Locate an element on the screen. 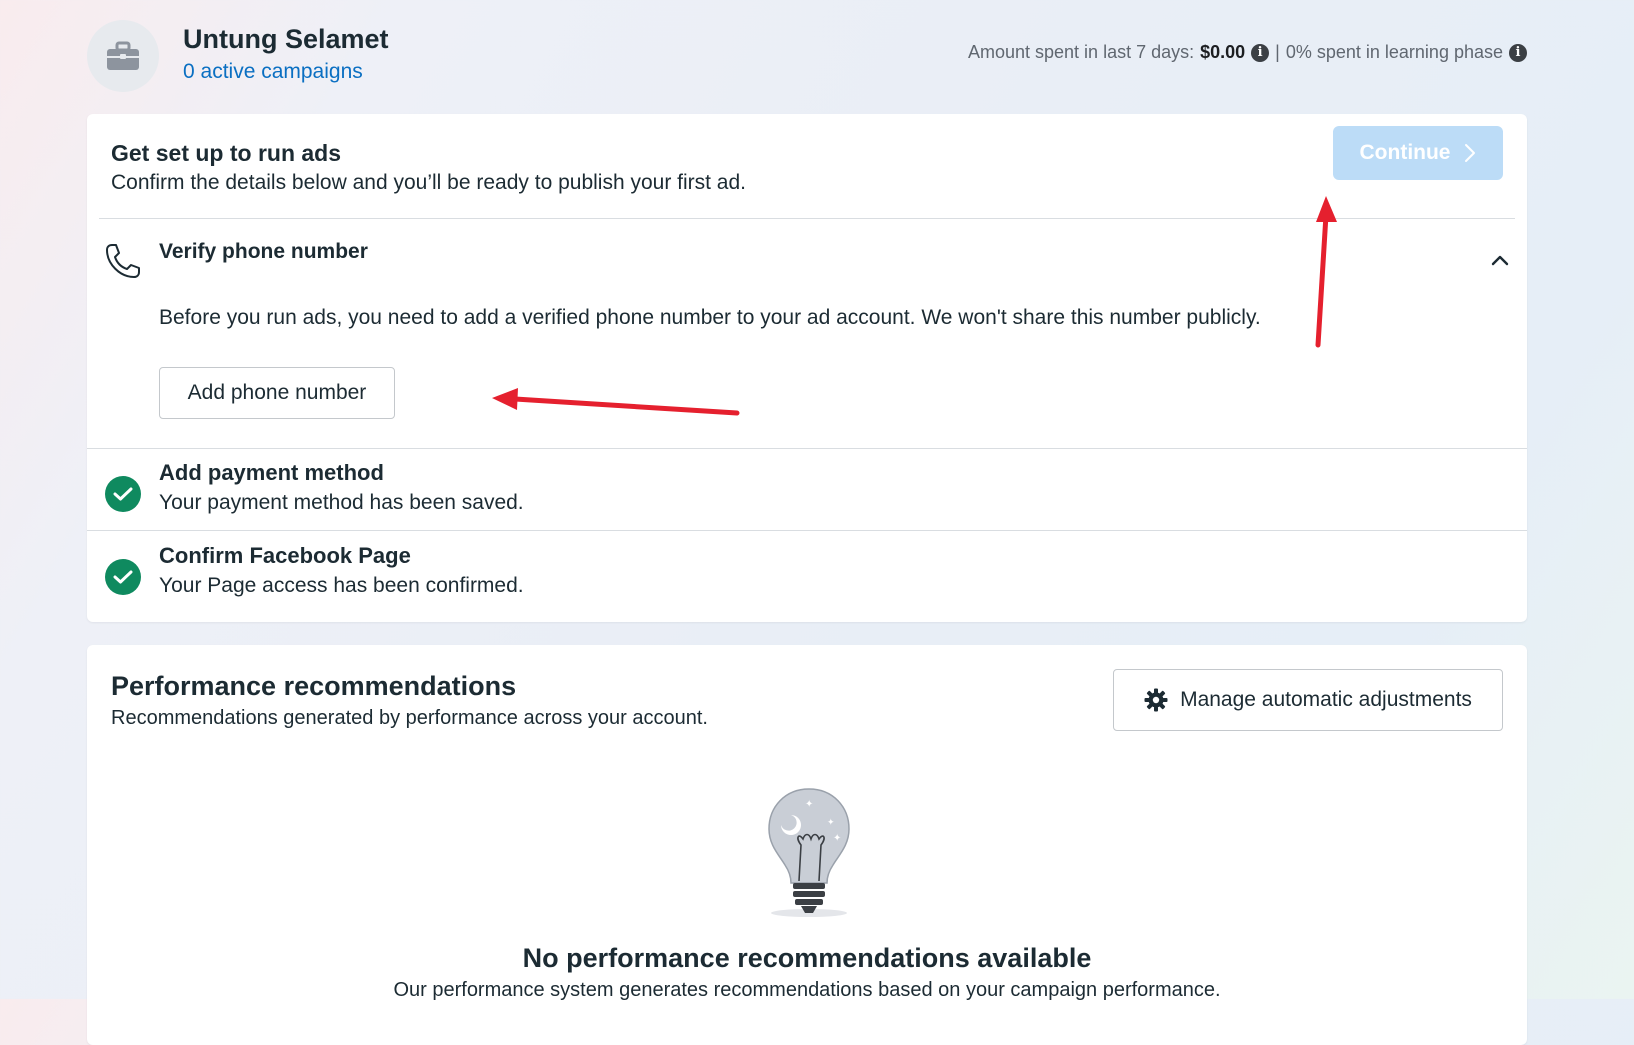 The image size is (1634, 1045). lightbulb-icon: ✦ ✦ ✦ is located at coordinates (809, 852).